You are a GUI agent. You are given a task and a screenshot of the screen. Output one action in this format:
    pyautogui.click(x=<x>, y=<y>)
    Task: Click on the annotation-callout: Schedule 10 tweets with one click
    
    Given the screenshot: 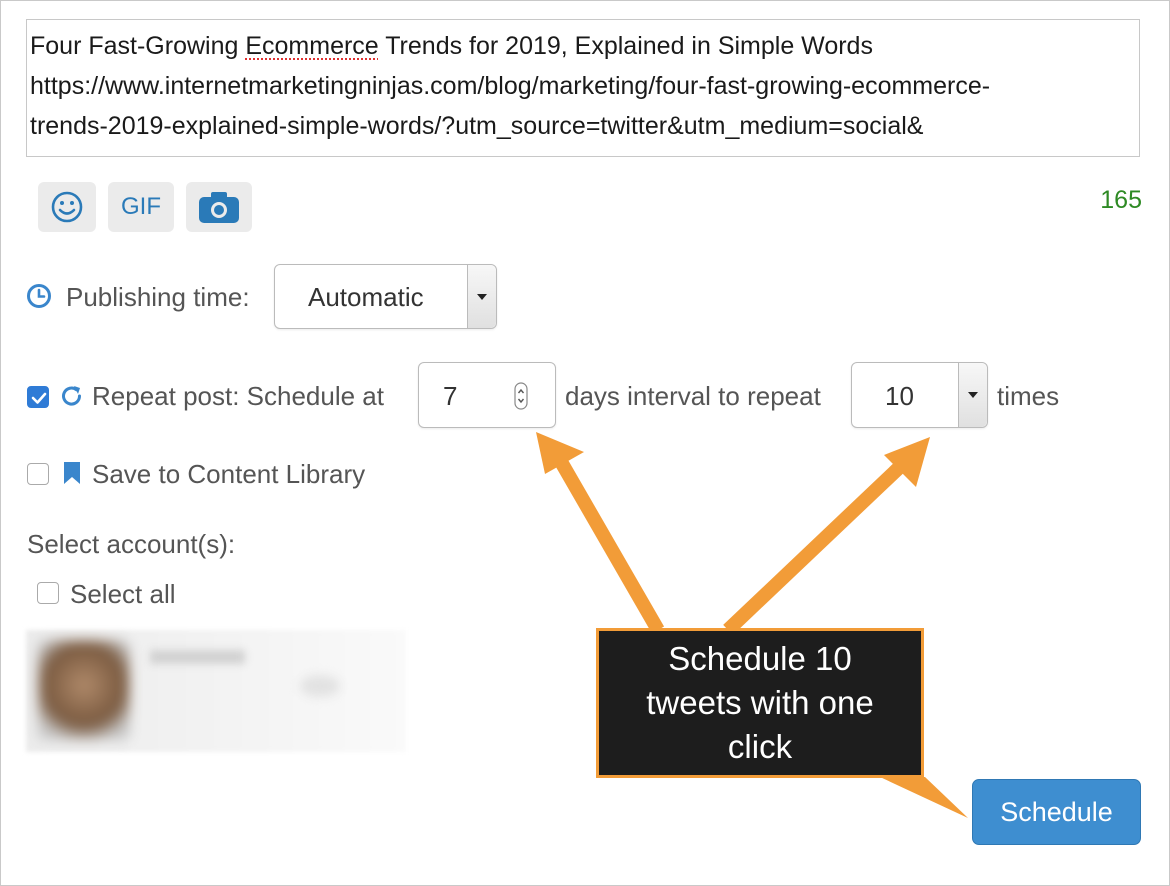 What is the action you would take?
    pyautogui.click(x=760, y=703)
    